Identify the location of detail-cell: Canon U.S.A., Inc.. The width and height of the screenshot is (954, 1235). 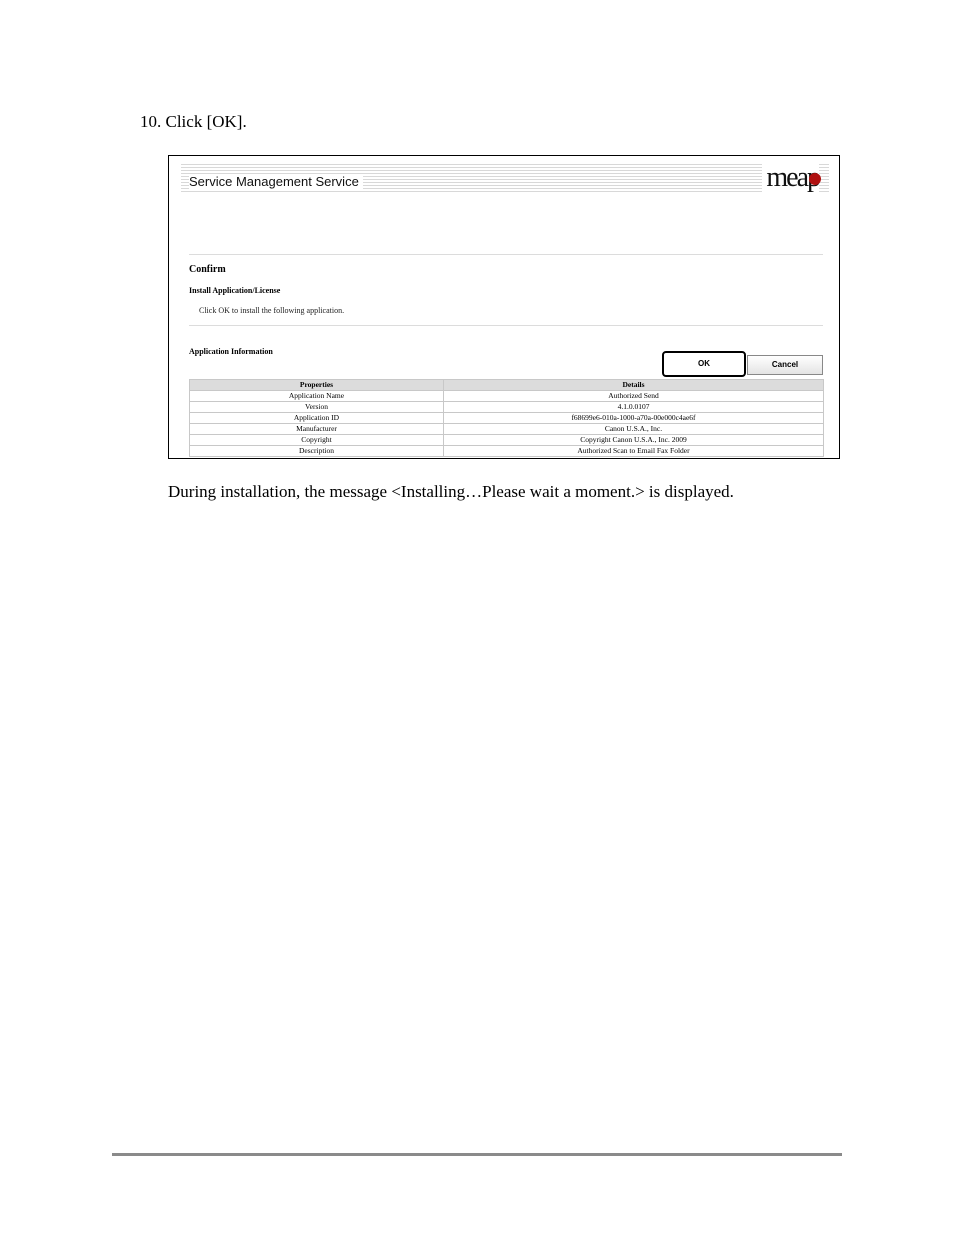
(633, 429).